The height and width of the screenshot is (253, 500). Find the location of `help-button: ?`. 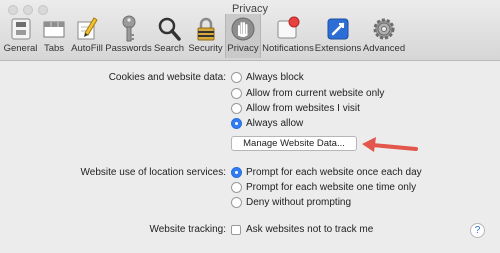

help-button: ? is located at coordinates (477, 230).